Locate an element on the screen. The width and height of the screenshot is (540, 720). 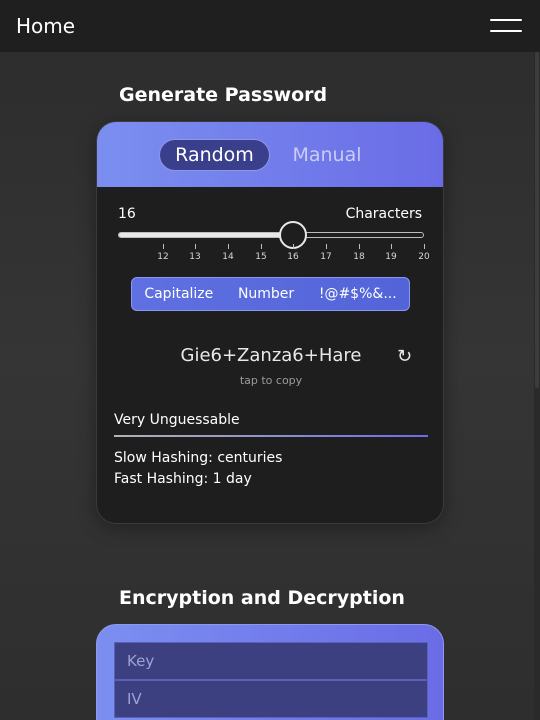
page-title: Home is located at coordinates (46, 26).